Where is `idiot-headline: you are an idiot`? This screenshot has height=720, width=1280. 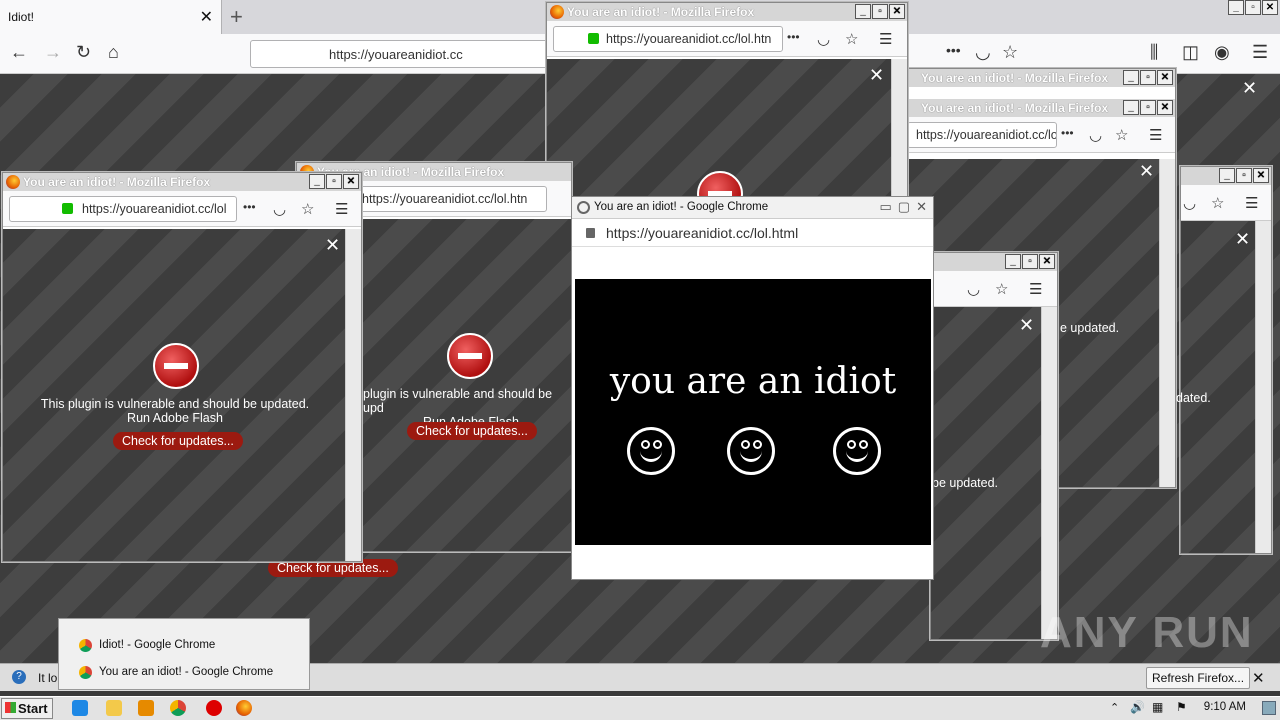 idiot-headline: you are an idiot is located at coordinates (753, 381).